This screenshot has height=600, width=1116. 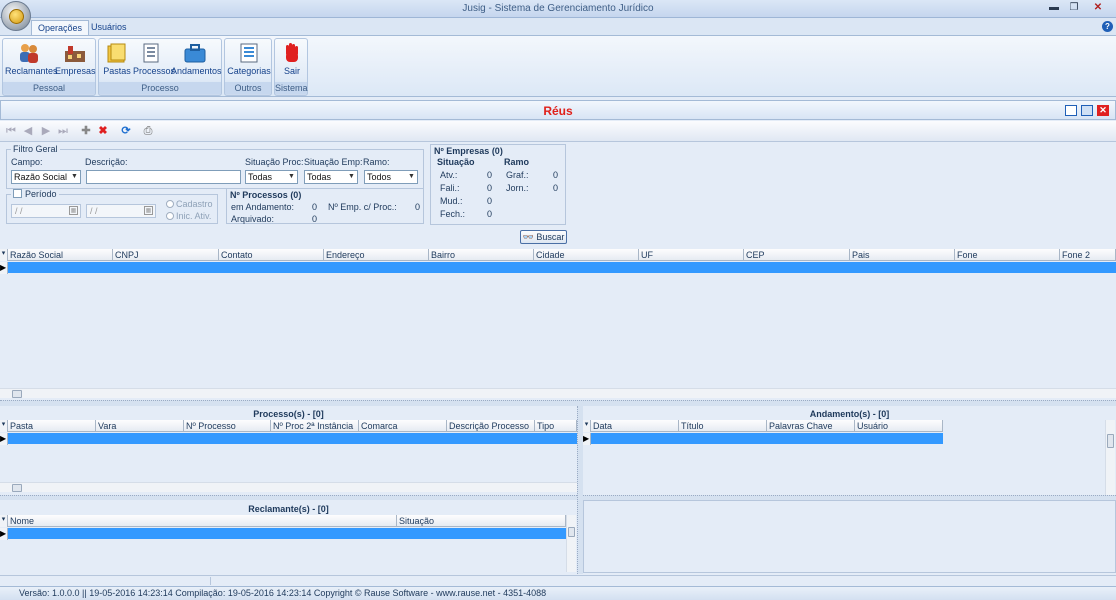 What do you see at coordinates (331, 177) in the screenshot?
I see `situacao-emp-select: Todas ▼` at bounding box center [331, 177].